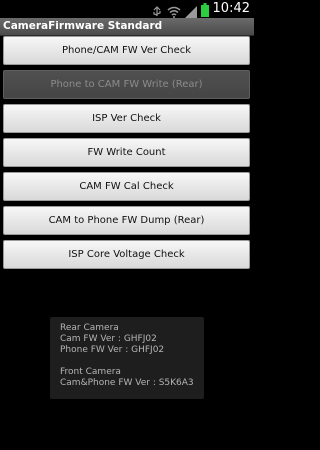 This screenshot has height=450, width=320. What do you see at coordinates (204, 9) in the screenshot?
I see `battery-icon` at bounding box center [204, 9].